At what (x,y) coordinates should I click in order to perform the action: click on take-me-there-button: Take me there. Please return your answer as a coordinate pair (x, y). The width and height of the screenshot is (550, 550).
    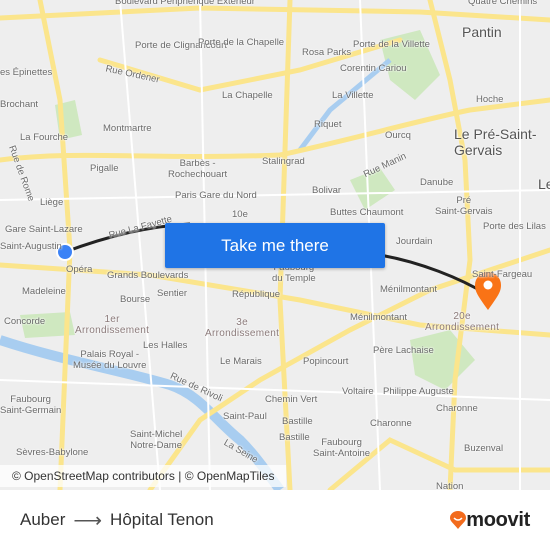
    Looking at the image, I should click on (275, 245).